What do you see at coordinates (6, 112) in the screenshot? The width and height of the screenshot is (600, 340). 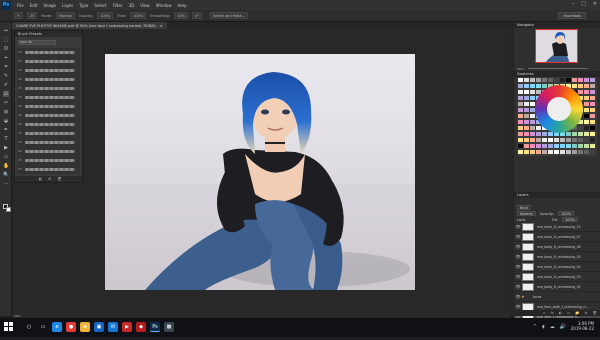 I see `history-brush-tool-icon: ◍` at bounding box center [6, 112].